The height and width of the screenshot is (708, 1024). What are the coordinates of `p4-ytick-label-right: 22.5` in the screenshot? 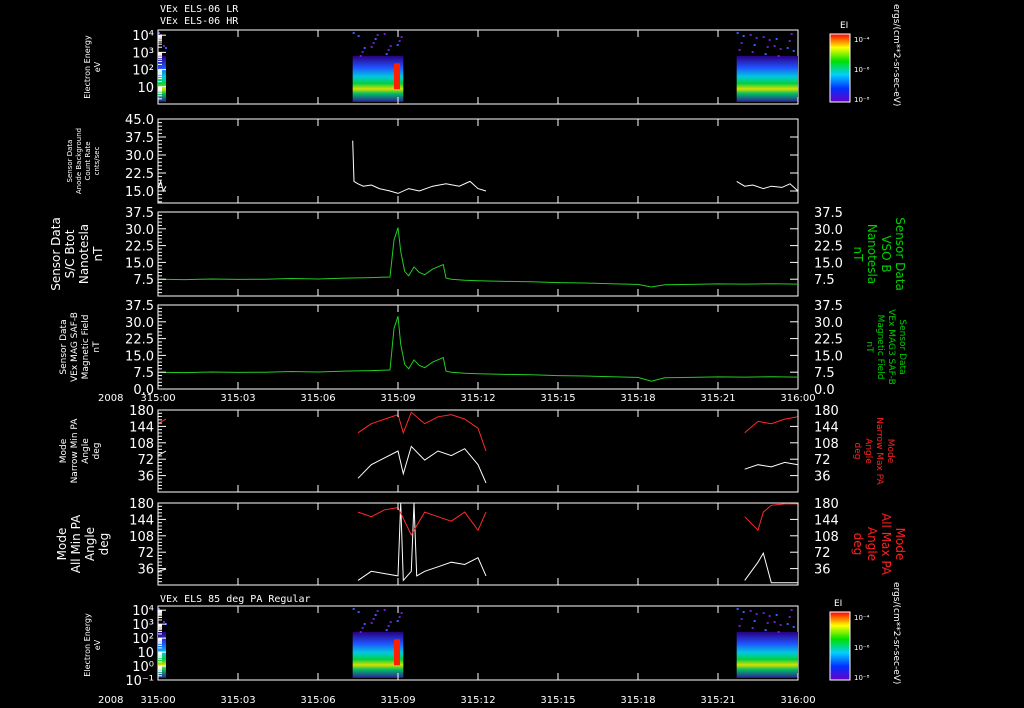 It's located at (828, 340).